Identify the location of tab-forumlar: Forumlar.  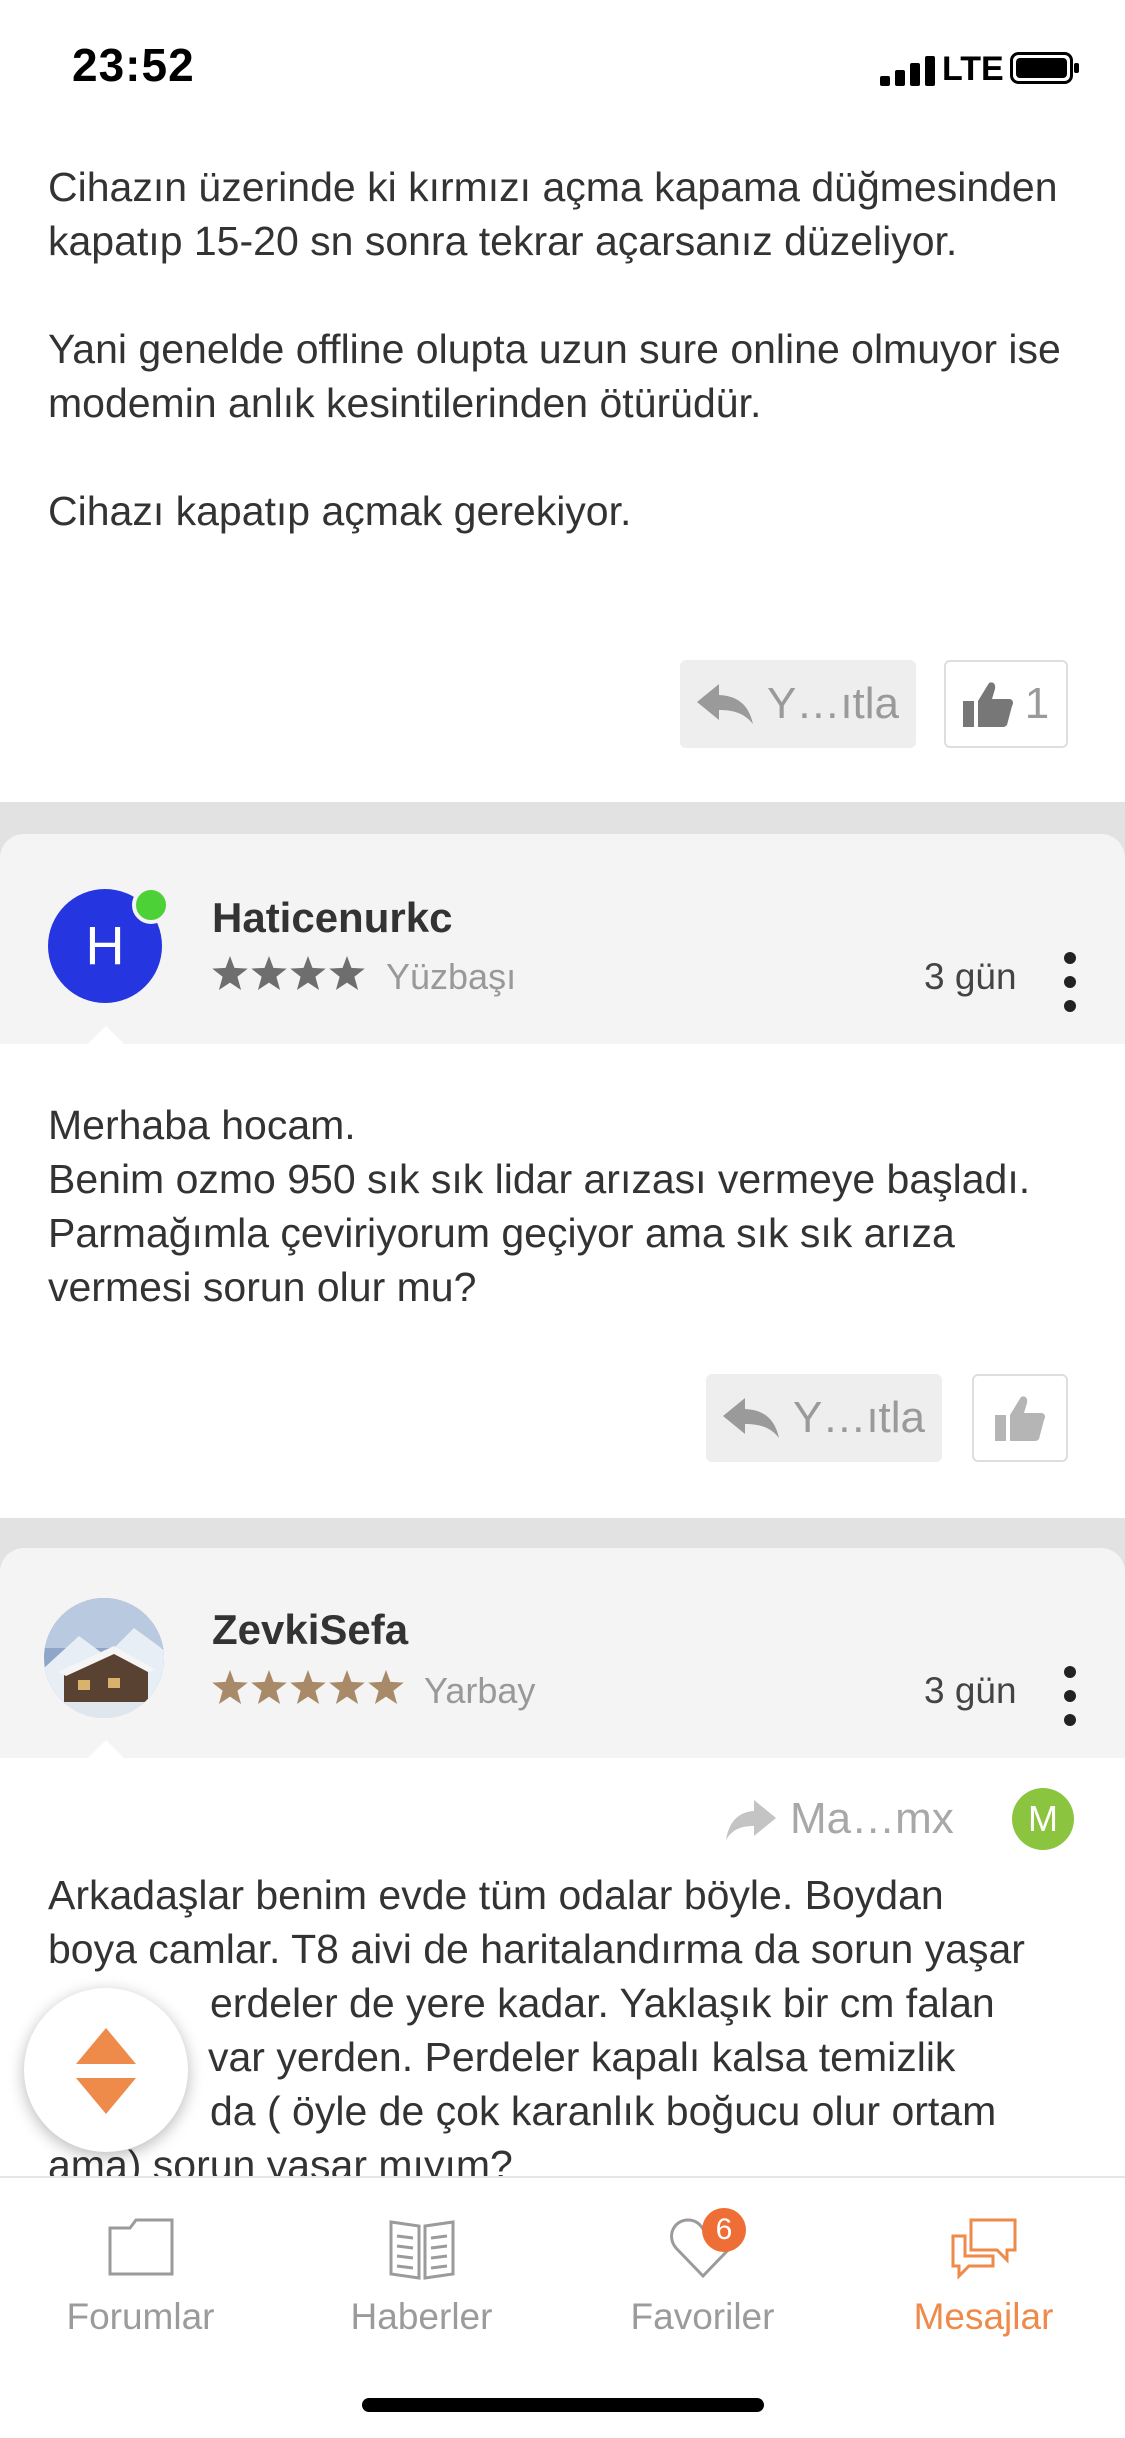
(140, 2282).